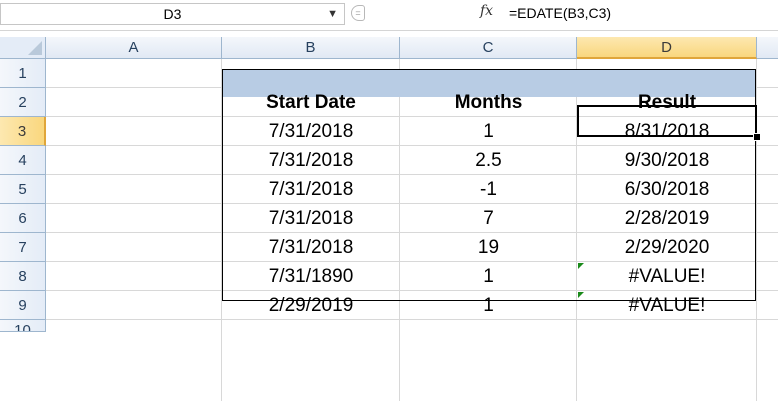  What do you see at coordinates (311, 276) in the screenshot?
I see `table-cell: 7/31/1890` at bounding box center [311, 276].